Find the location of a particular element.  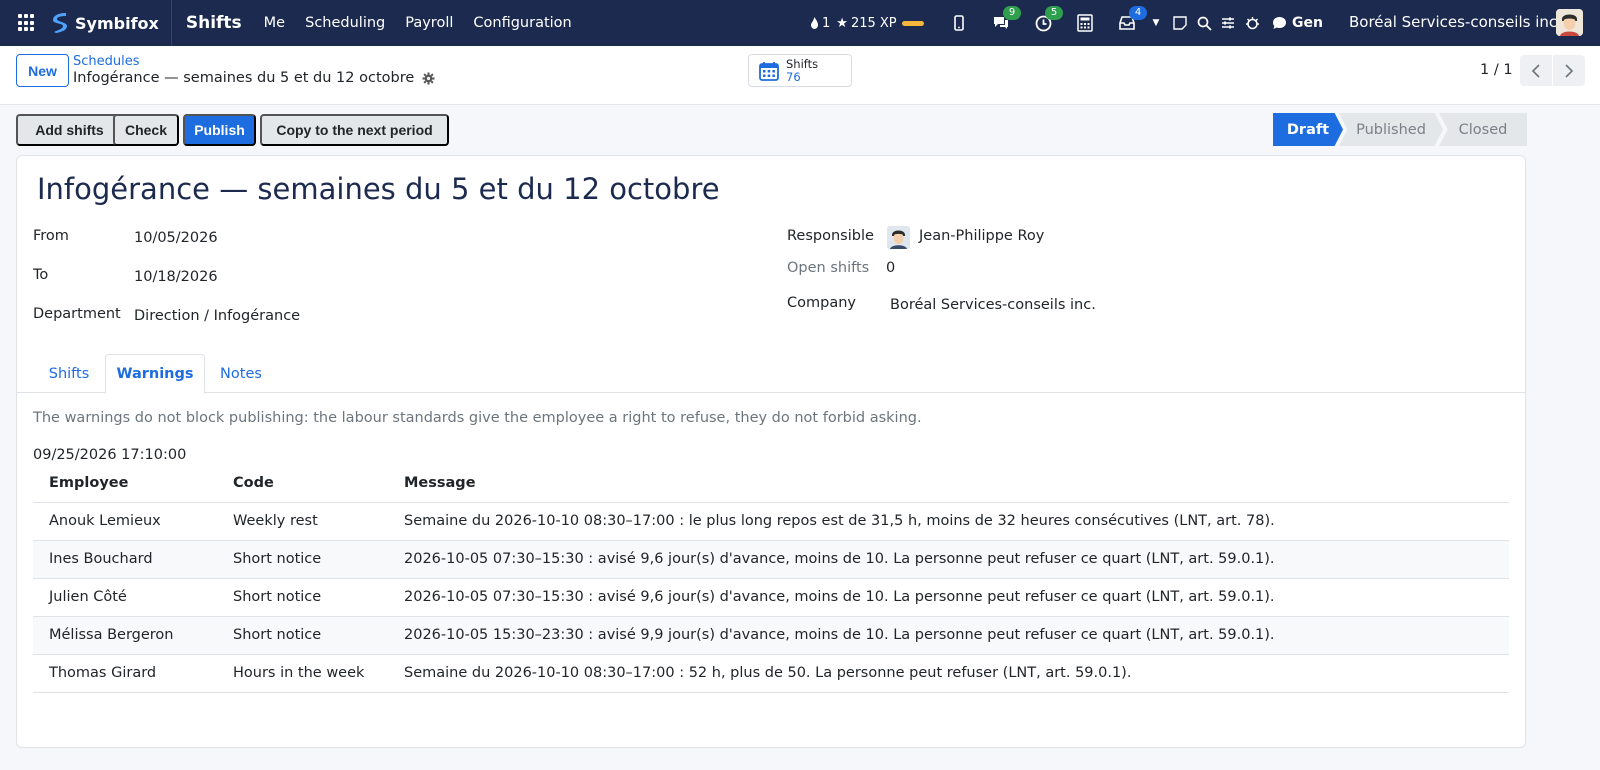

pager-value: 1 / 1 is located at coordinates (1496, 70).